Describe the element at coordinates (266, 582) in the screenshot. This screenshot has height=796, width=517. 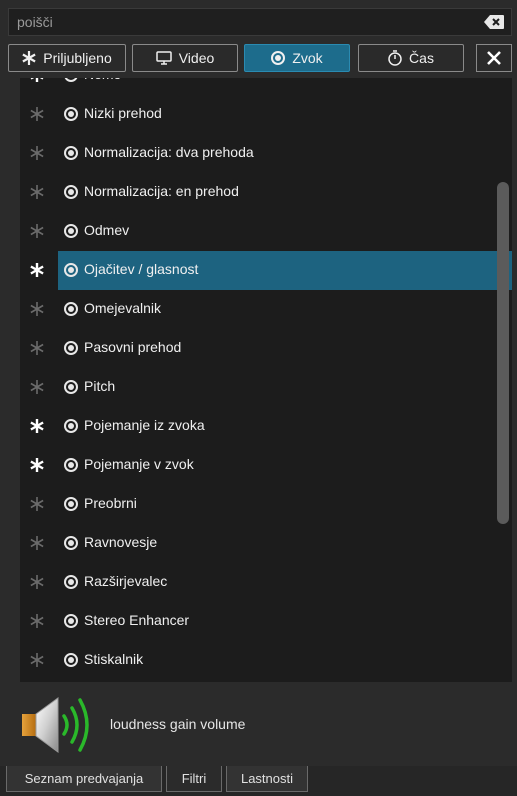
I see `filter-item: Razširjevalec` at that location.